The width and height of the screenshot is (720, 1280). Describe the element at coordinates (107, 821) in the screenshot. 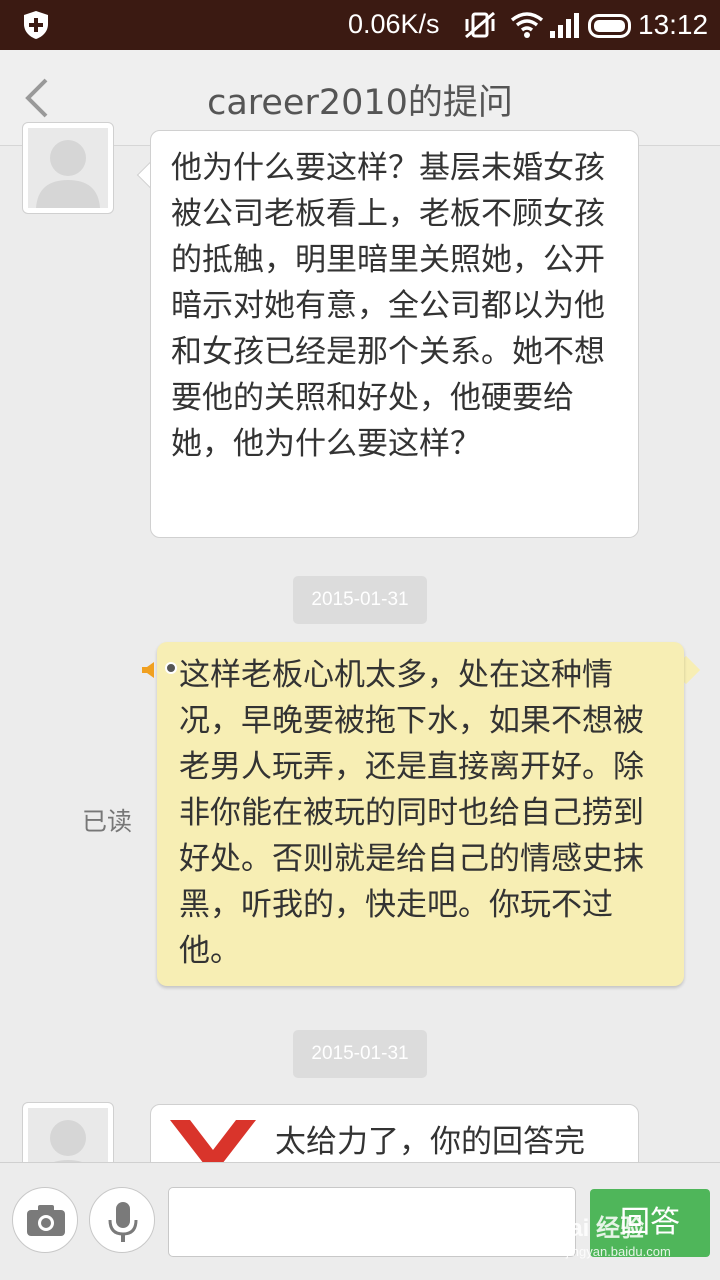

I see `read-status: 已读` at that location.